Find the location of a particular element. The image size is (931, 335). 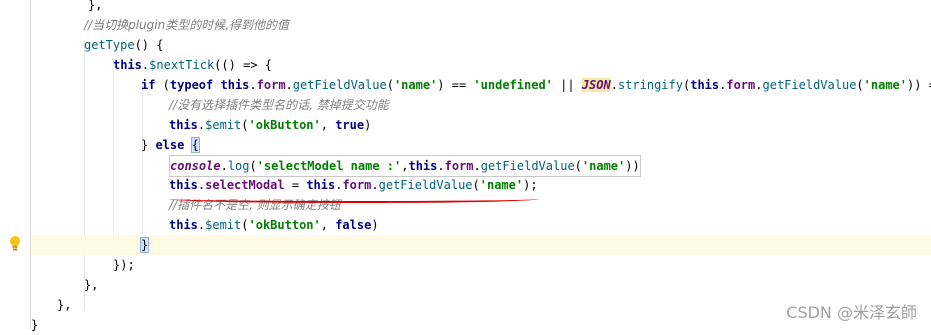

editor-gutter is located at coordinates (15, 164).